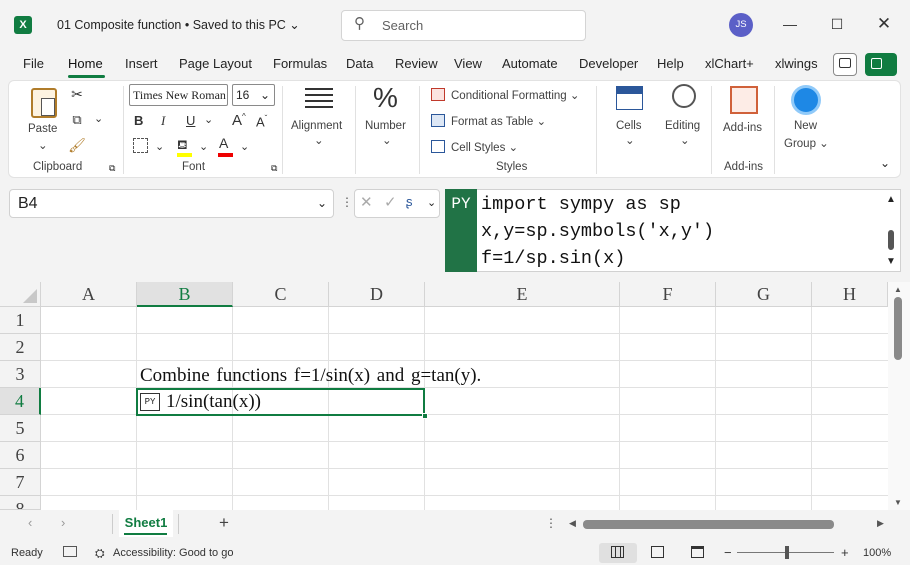  I want to click on borders-icon, so click(140, 145).